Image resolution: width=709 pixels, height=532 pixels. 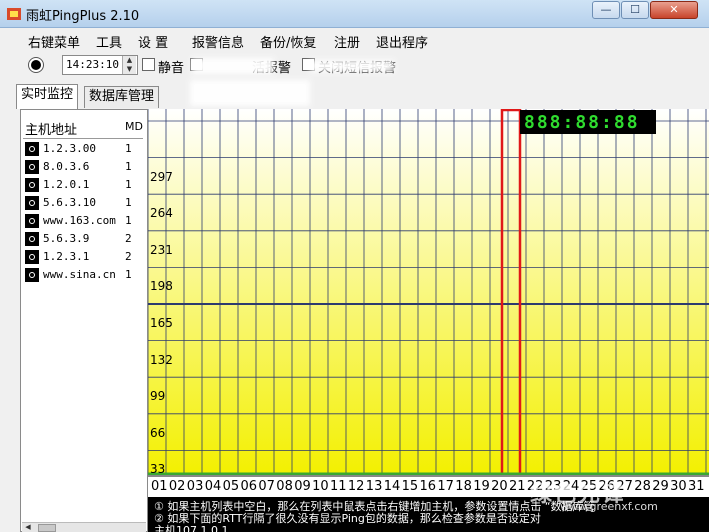 What do you see at coordinates (517, 486) in the screenshot?
I see `x-tick-label: 21` at bounding box center [517, 486].